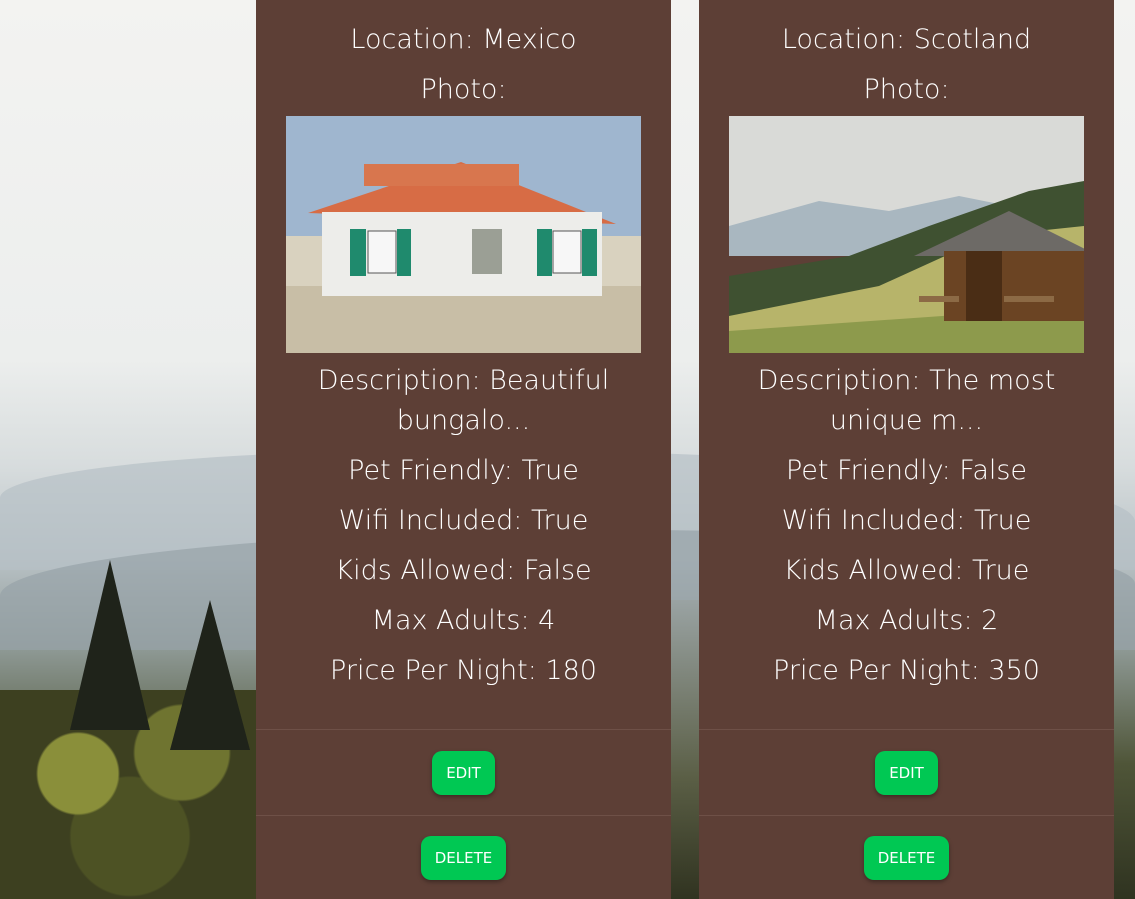 The height and width of the screenshot is (899, 1135). What do you see at coordinates (463, 570) in the screenshot?
I see `listing-kids: Kids Allowed: False` at bounding box center [463, 570].